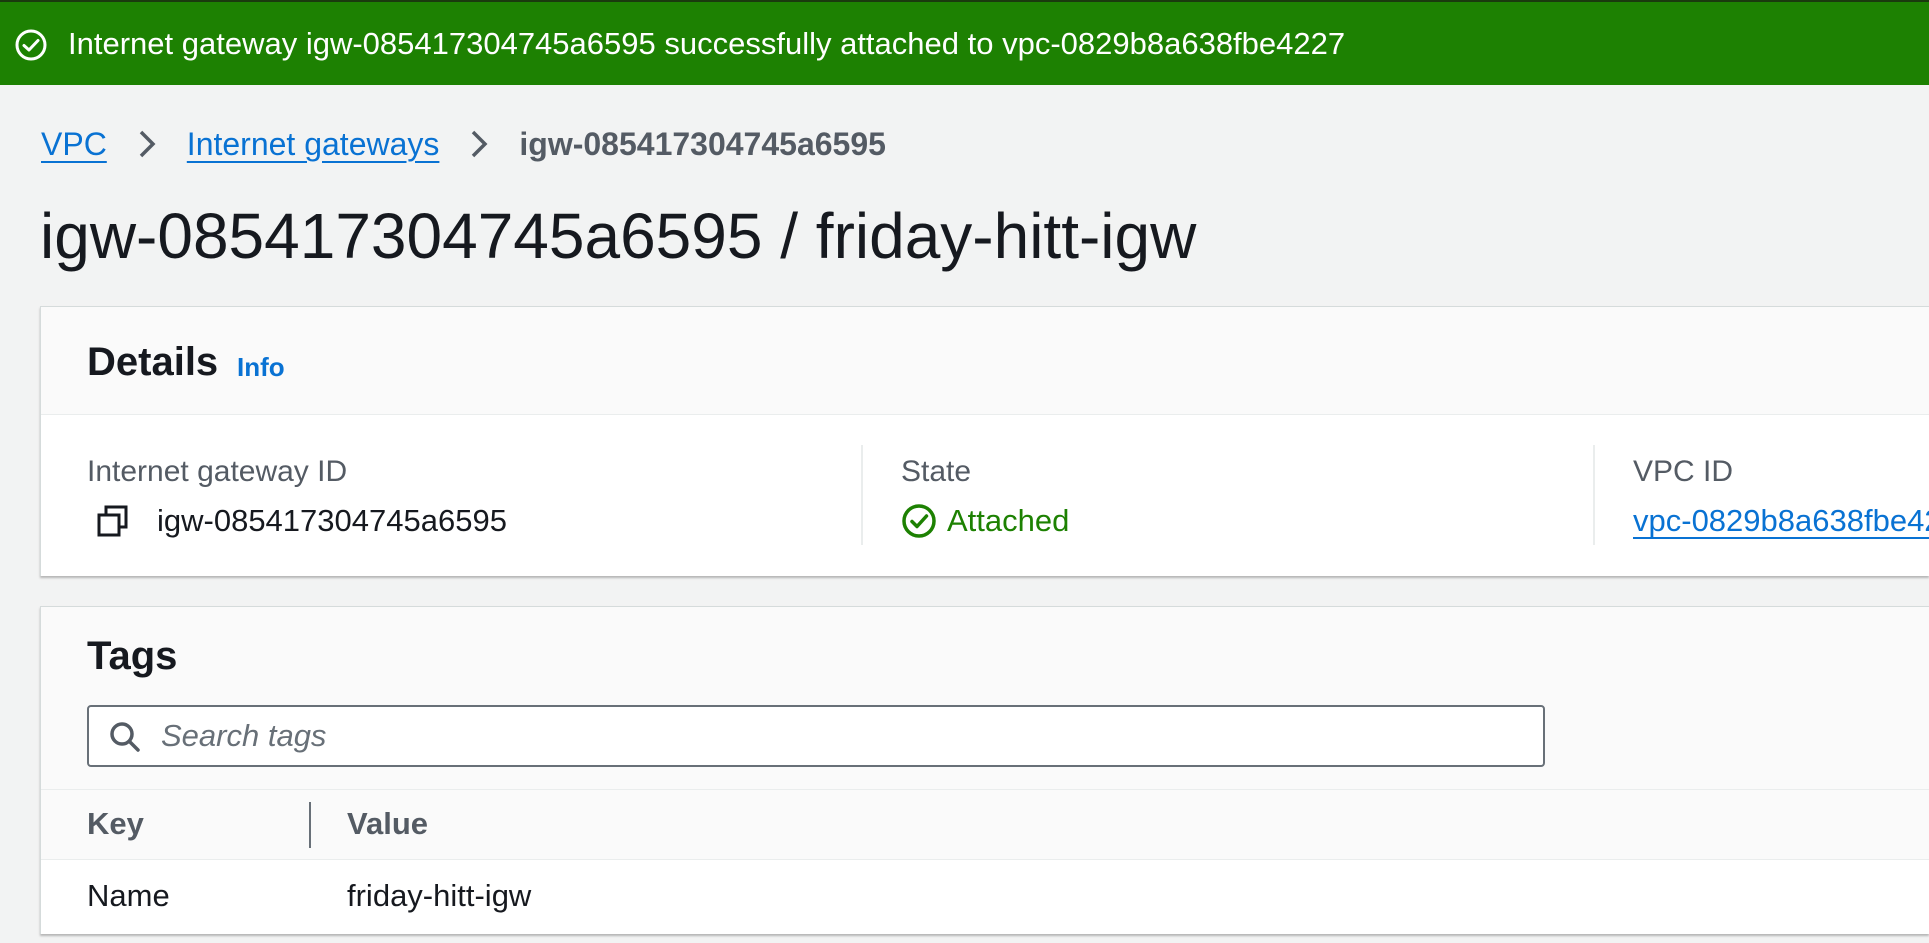 Image resolution: width=1929 pixels, height=943 pixels. I want to click on breadcrumb-current: igw-085417304745a6595, so click(702, 143).